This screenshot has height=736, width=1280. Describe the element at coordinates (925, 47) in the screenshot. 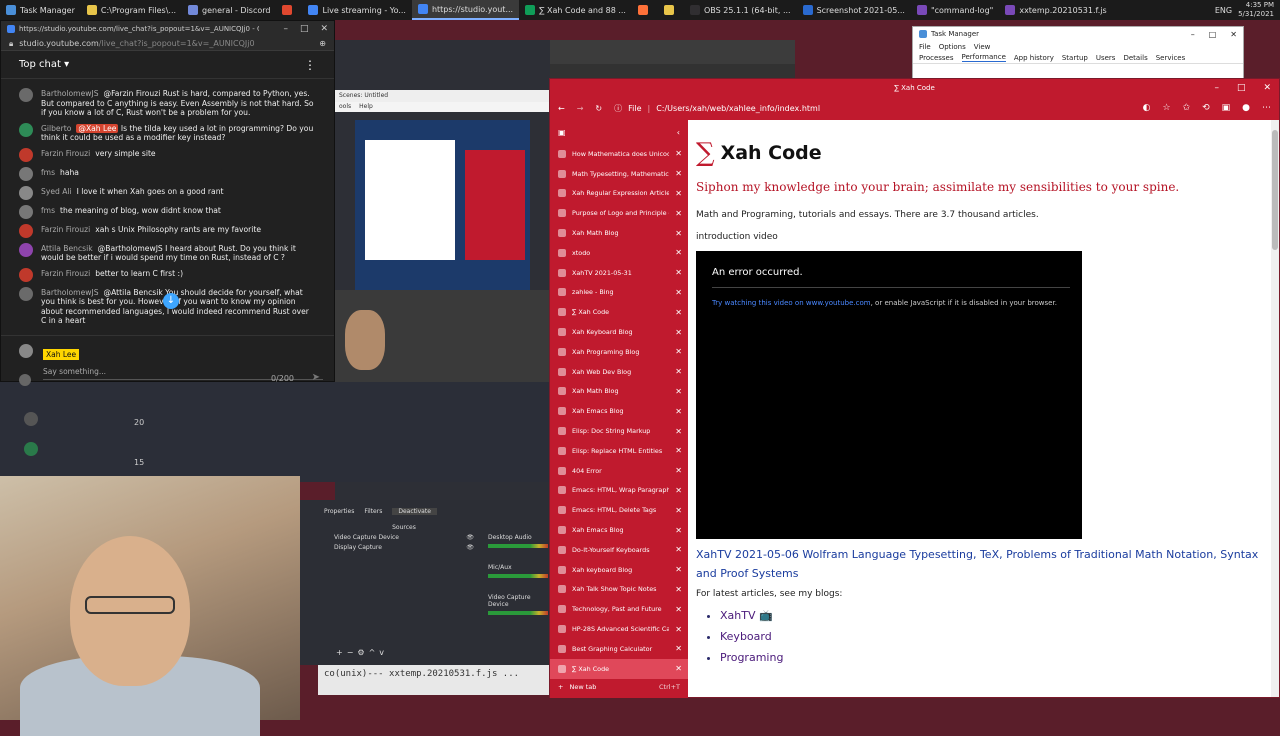

I see `task-manager-menu-item: File` at that location.